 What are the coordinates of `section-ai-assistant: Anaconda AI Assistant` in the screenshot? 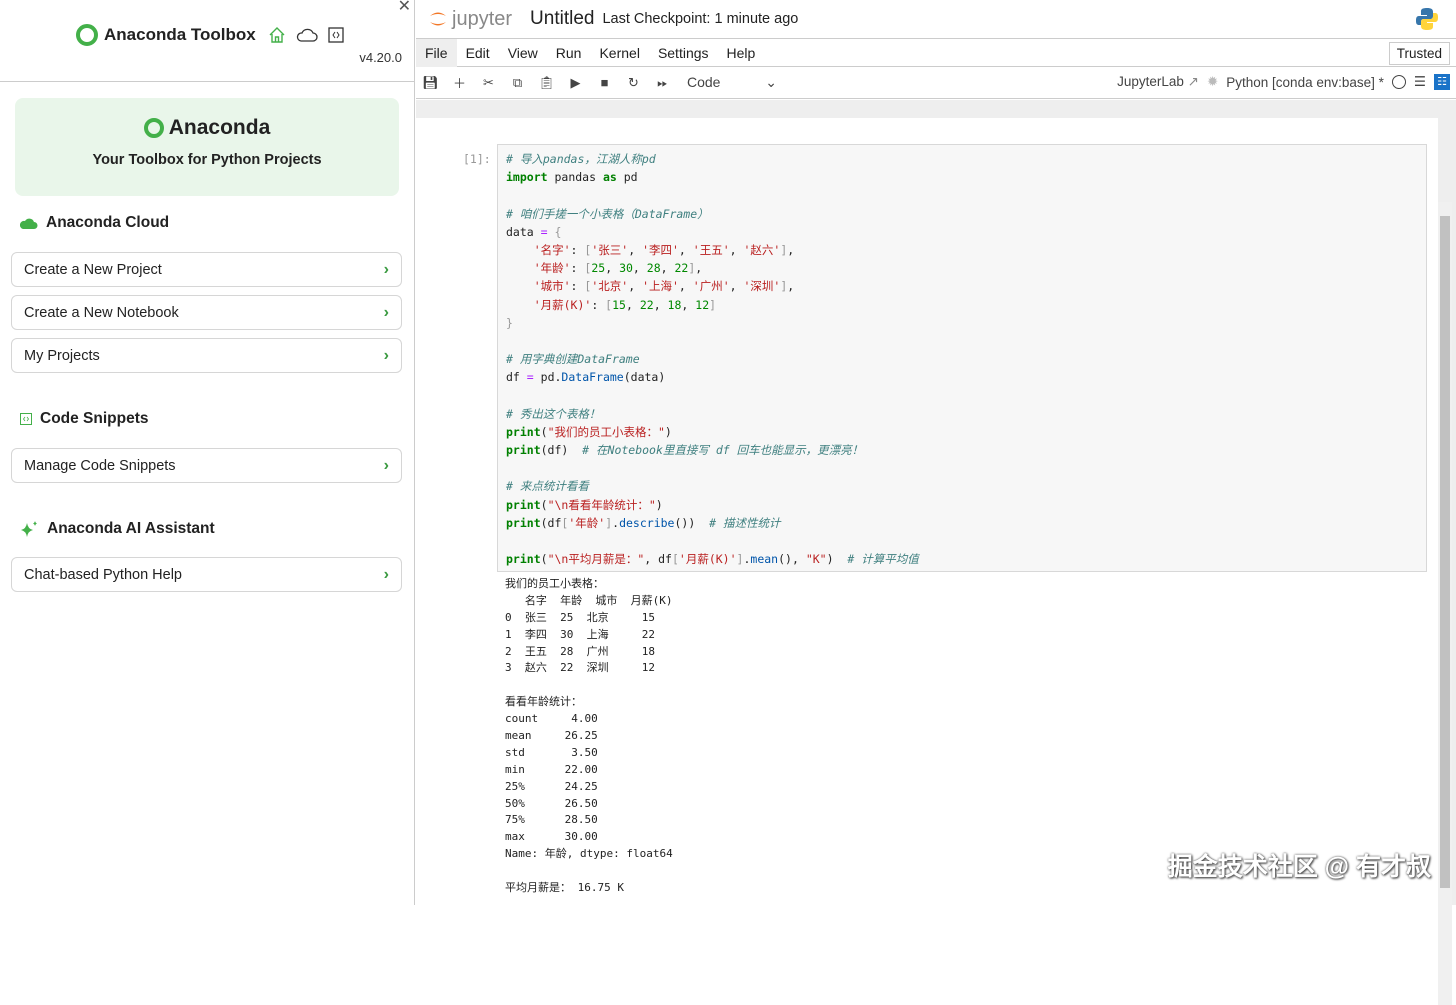 It's located at (117, 529).